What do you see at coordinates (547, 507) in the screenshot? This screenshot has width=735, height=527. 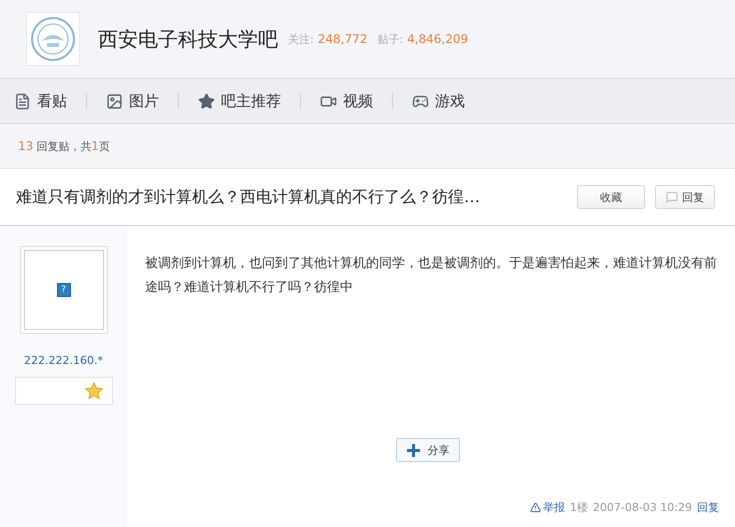 I see `report-link: 举报` at bounding box center [547, 507].